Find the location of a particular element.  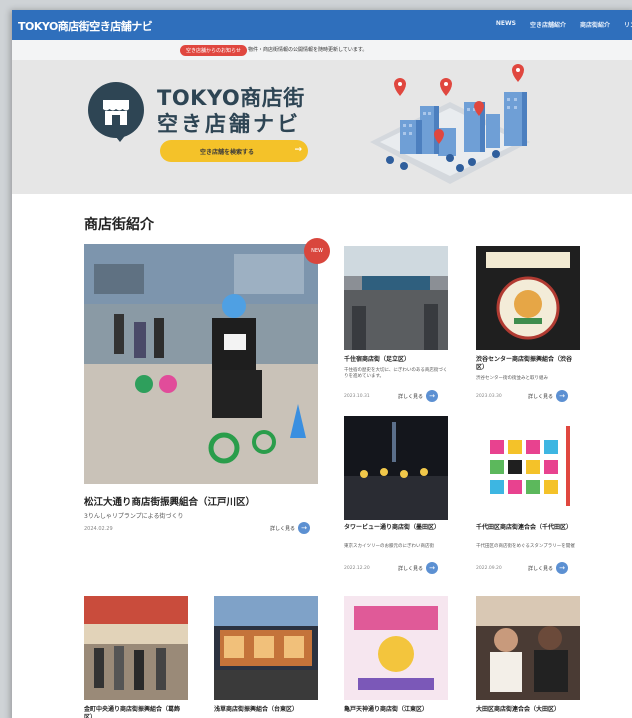

shop-logo-icon is located at coordinates (116, 110).